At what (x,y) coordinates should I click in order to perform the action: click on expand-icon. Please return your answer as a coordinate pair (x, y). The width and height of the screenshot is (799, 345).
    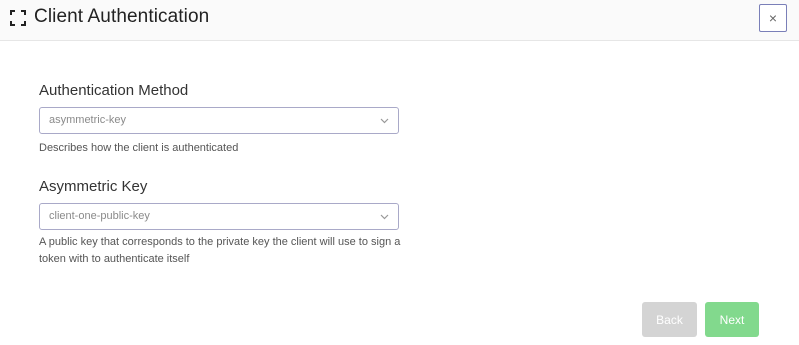
    Looking at the image, I should click on (18, 18).